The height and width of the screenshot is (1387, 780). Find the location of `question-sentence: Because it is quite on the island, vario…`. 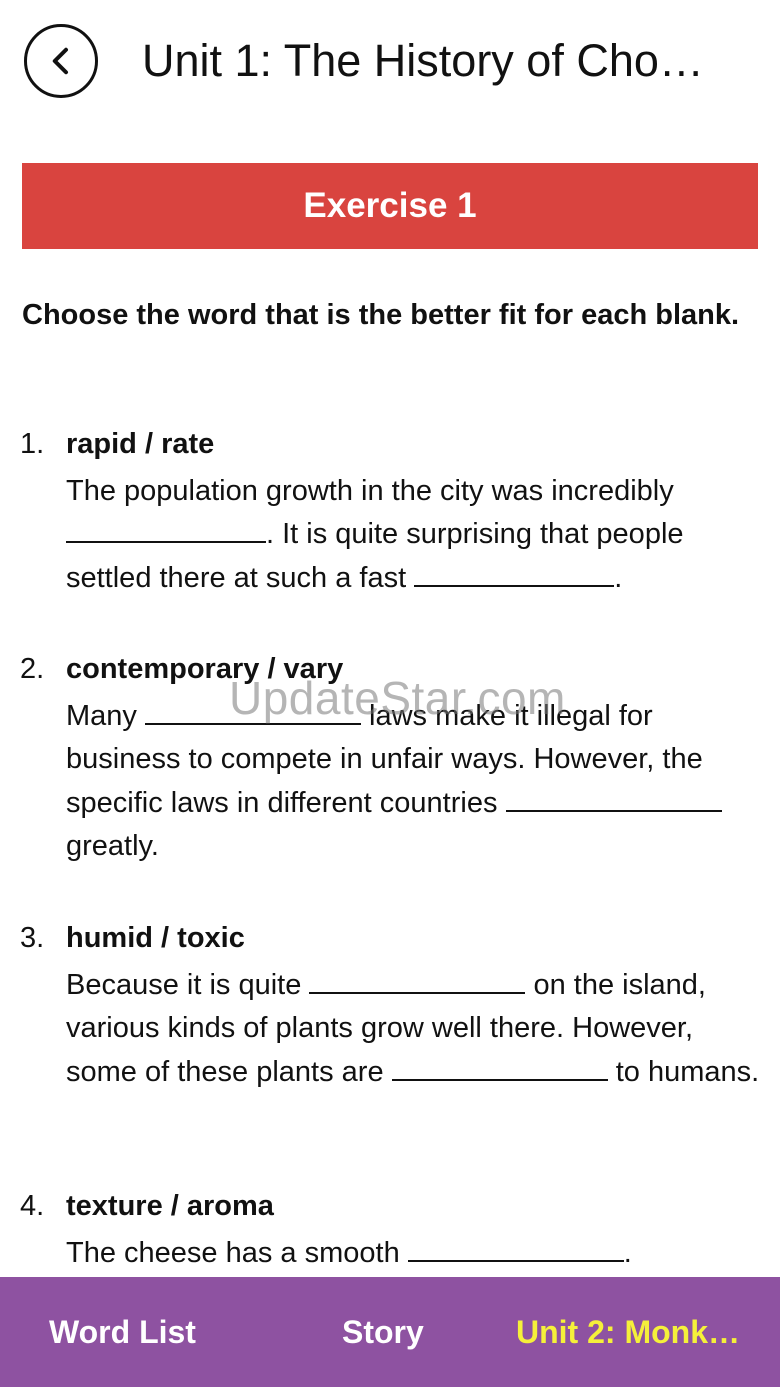

question-sentence: Because it is quite on the island, vario… is located at coordinates (415, 1029).